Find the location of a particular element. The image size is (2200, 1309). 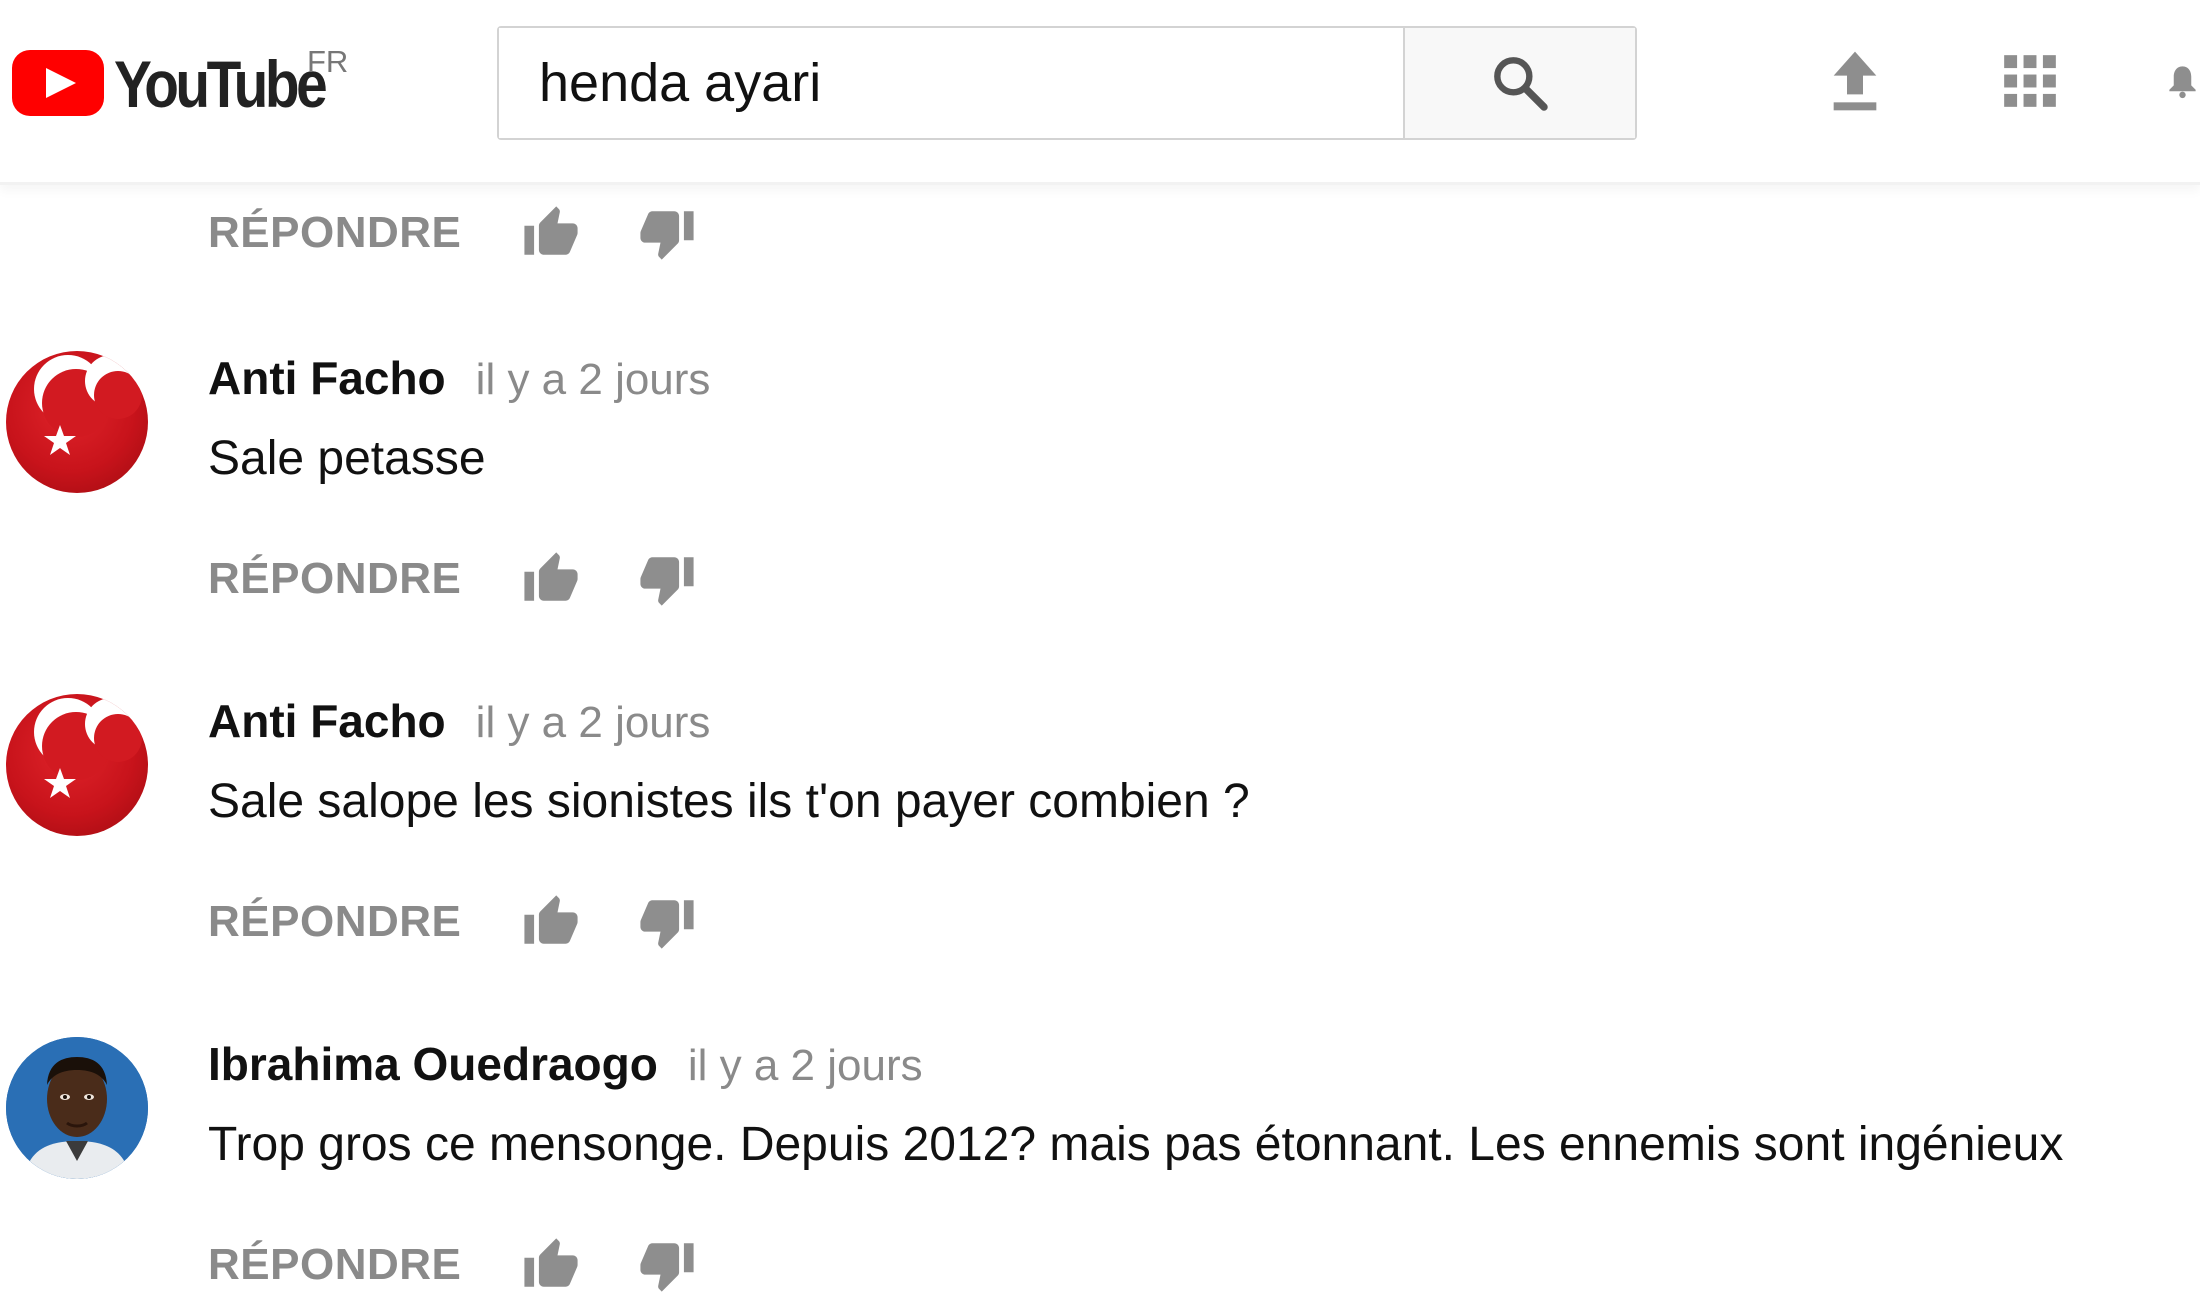

search-box is located at coordinates (1067, 83).